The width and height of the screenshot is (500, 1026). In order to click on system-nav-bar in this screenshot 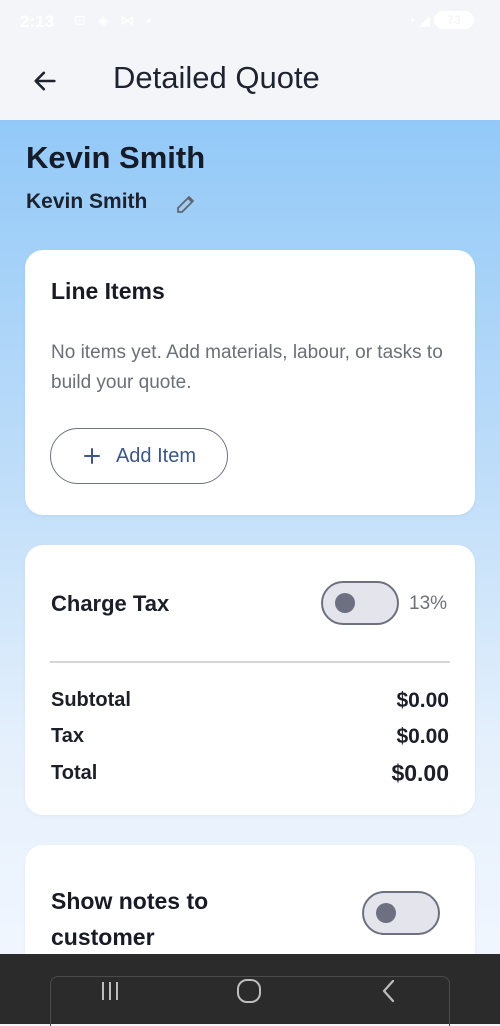, I will do `click(250, 990)`.